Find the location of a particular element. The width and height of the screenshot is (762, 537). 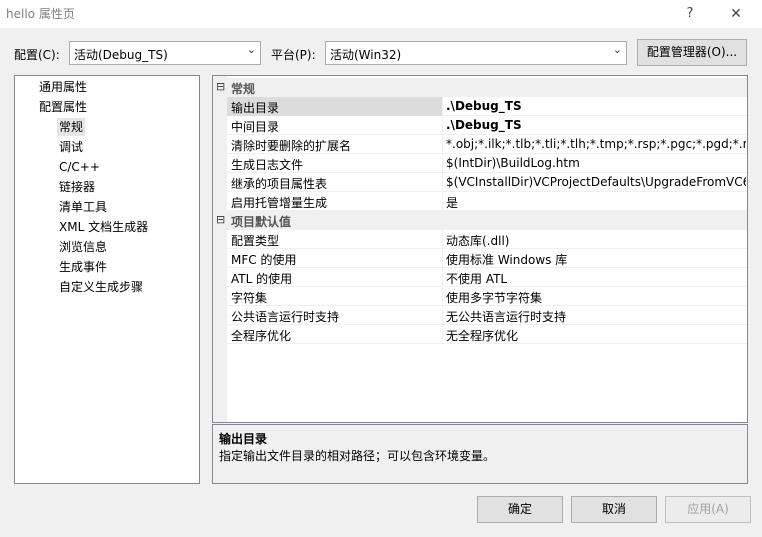

property-row: 启用托管增量生成 是 is located at coordinates (480, 201).